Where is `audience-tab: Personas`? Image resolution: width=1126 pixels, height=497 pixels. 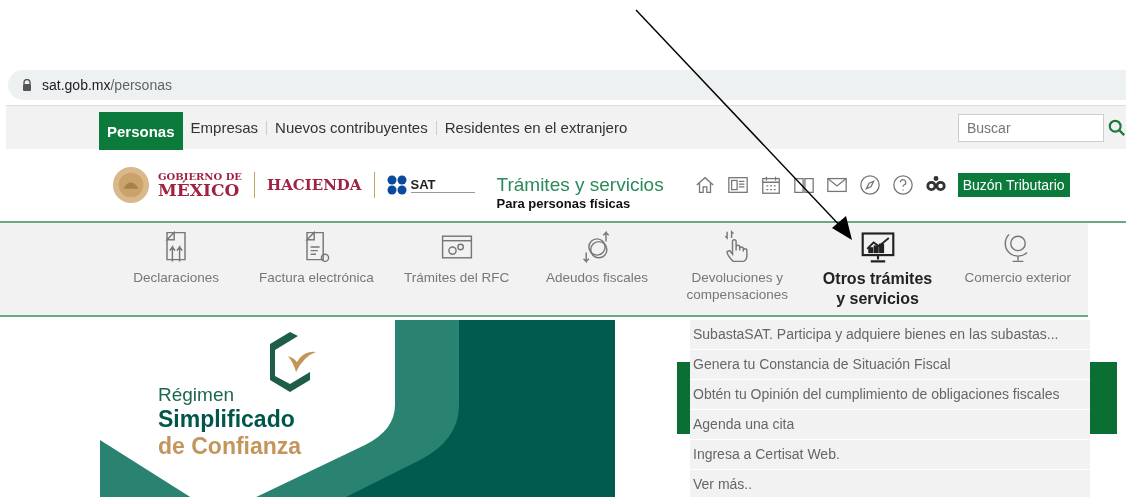
audience-tab: Personas is located at coordinates (141, 131).